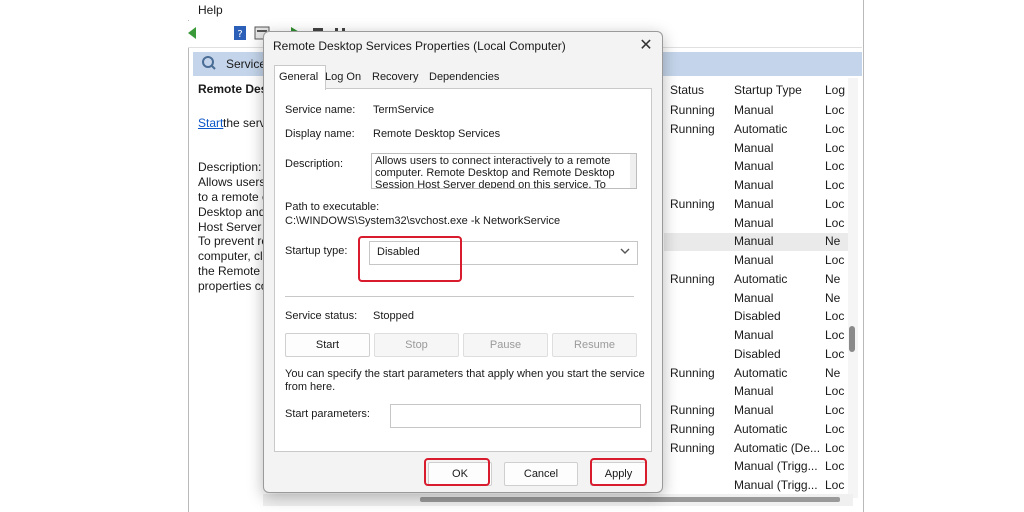  What do you see at coordinates (630, 499) in the screenshot?
I see `horizontal-scroll-thumb` at bounding box center [630, 499].